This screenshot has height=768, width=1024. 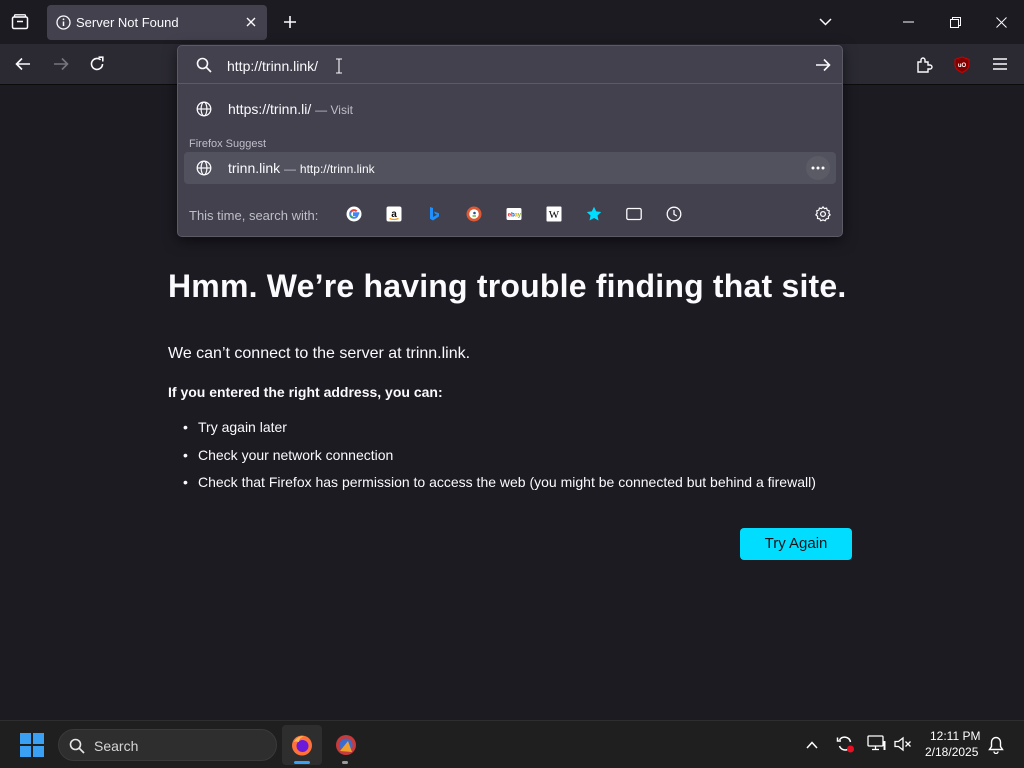 I want to click on urlbar-input: http://trinn.link/, so click(x=272, y=66).